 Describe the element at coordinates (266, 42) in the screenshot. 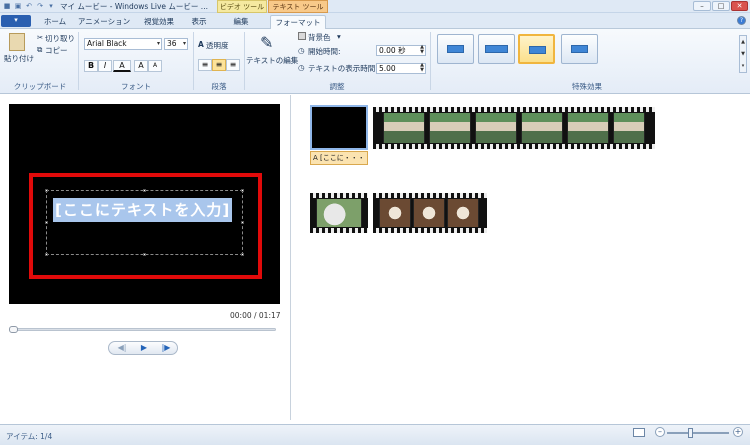

I see `edit-text-icon: ✎` at that location.